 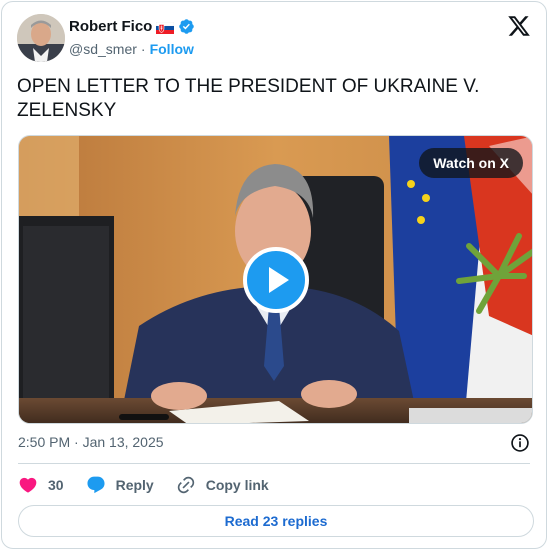 I want to click on verified-badge-icon, so click(x=186, y=26).